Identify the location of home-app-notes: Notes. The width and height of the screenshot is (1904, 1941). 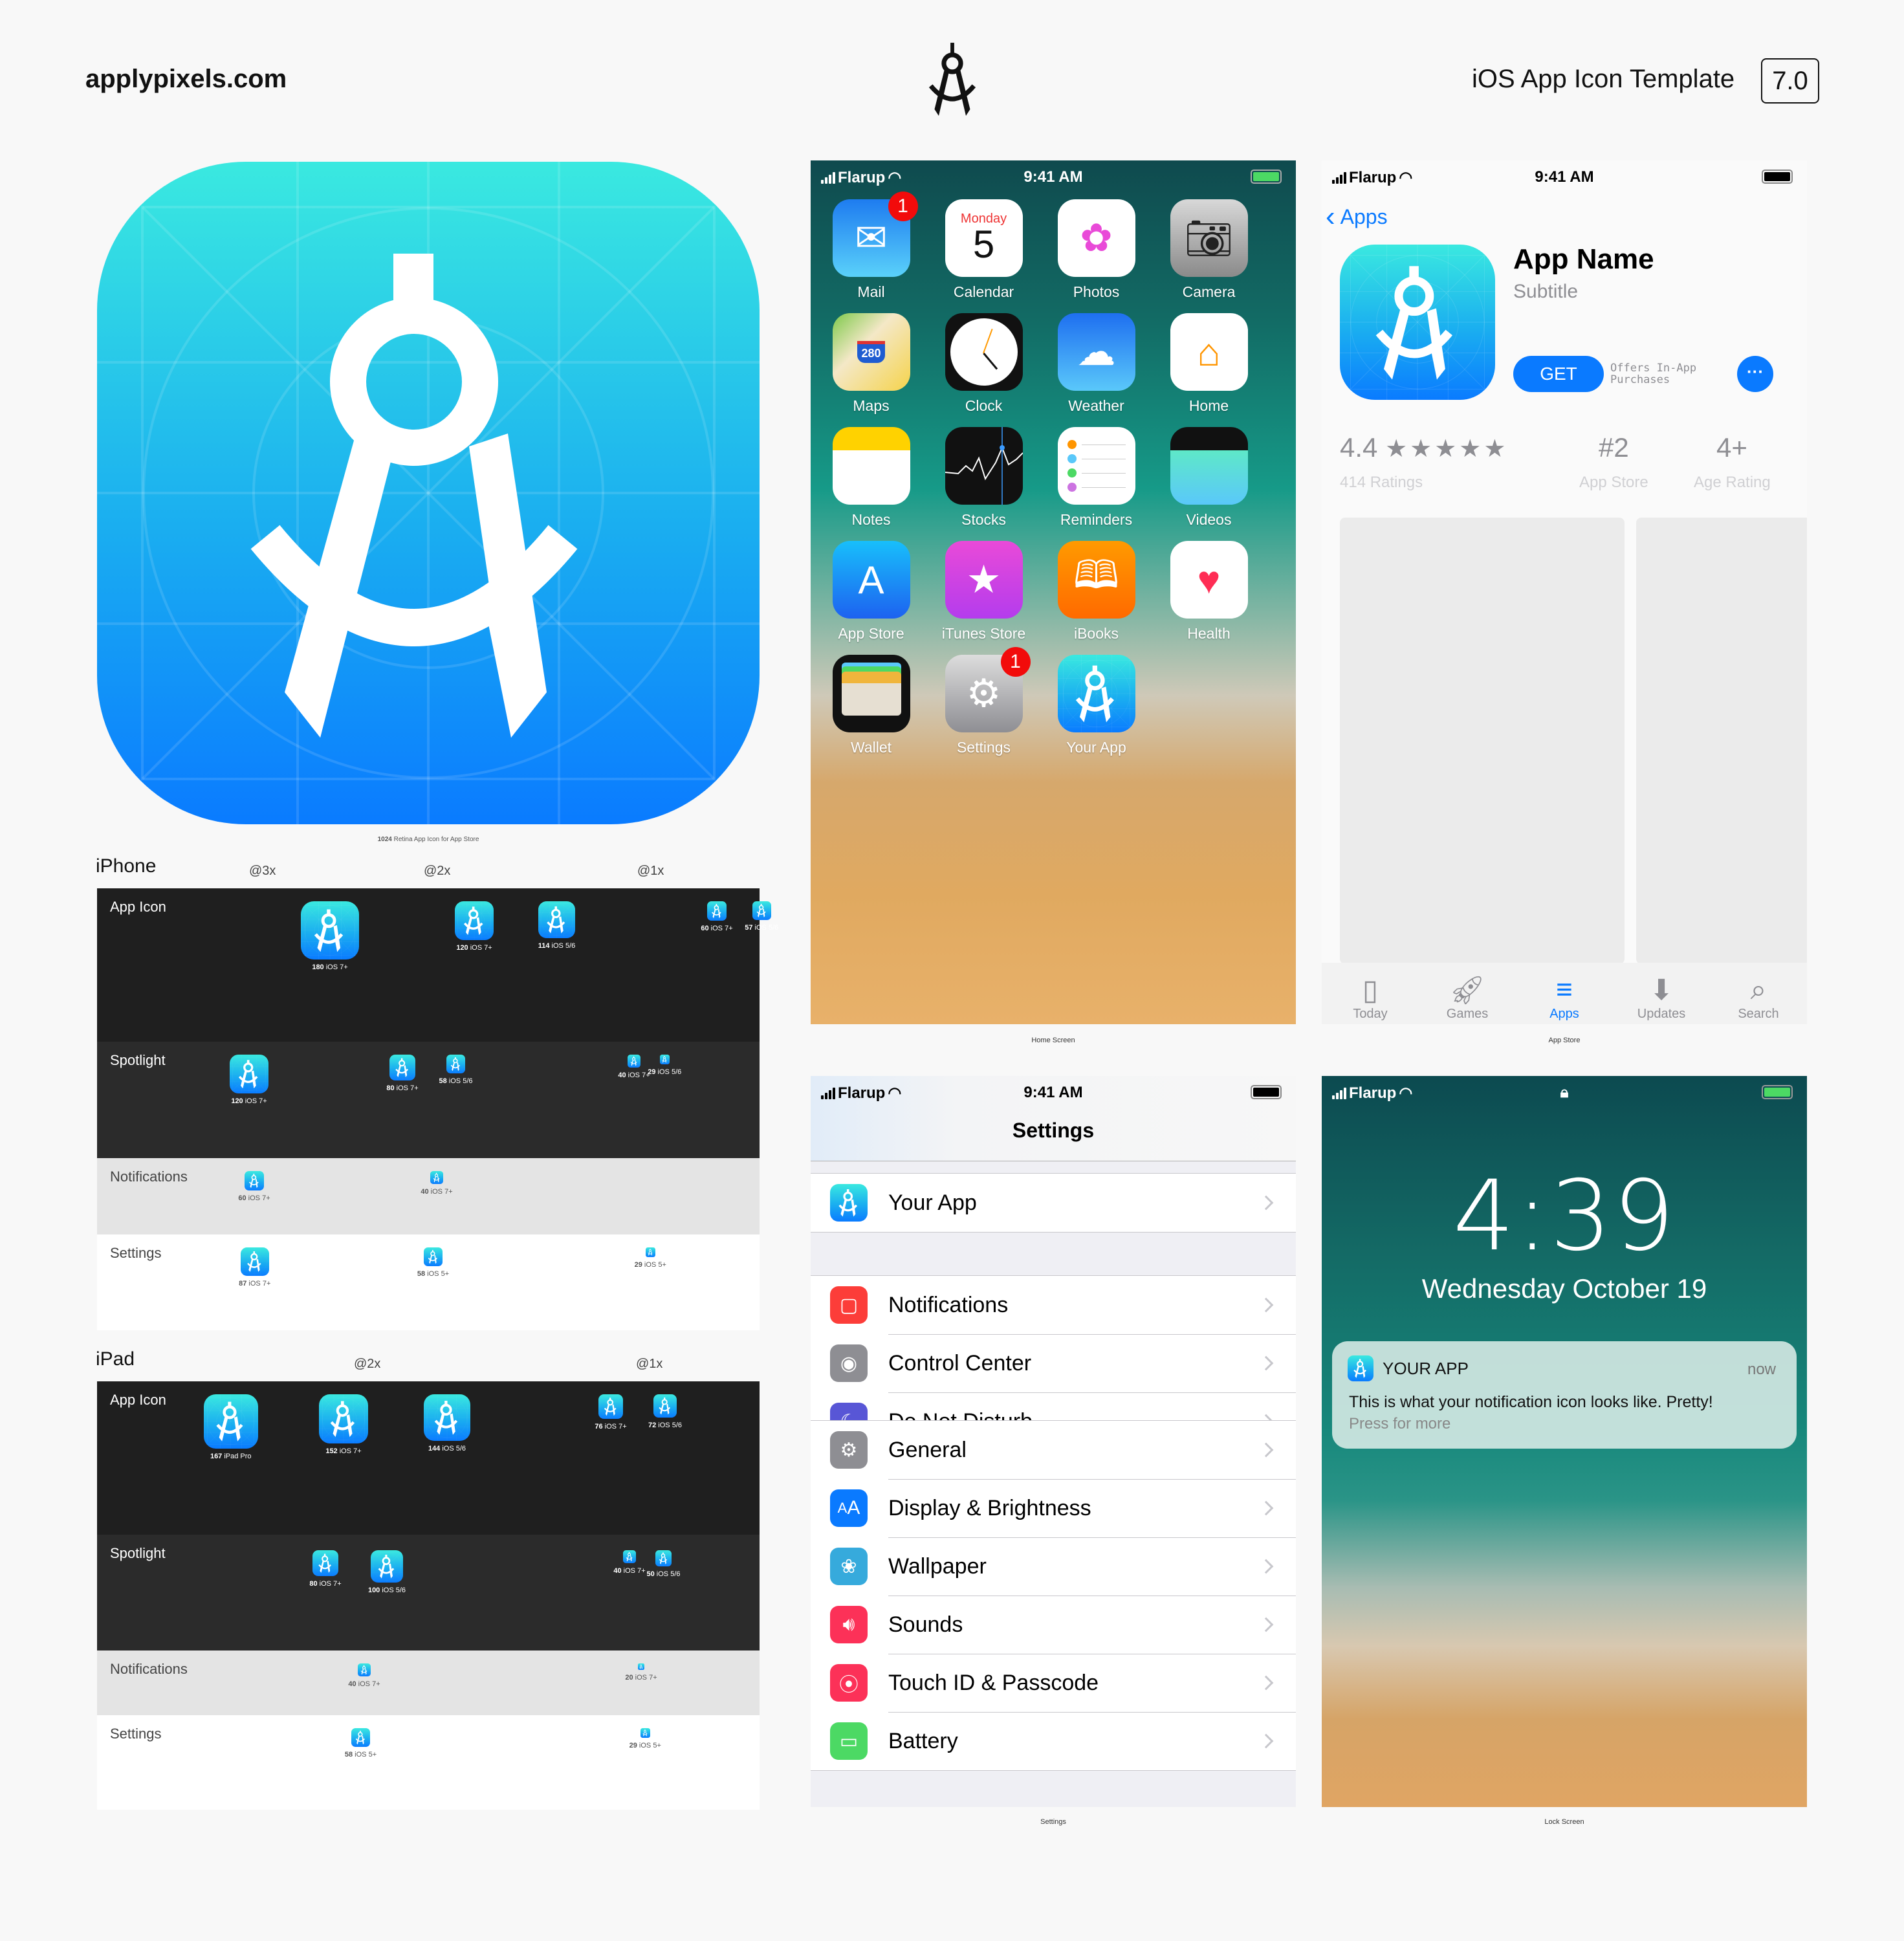
(872, 478).